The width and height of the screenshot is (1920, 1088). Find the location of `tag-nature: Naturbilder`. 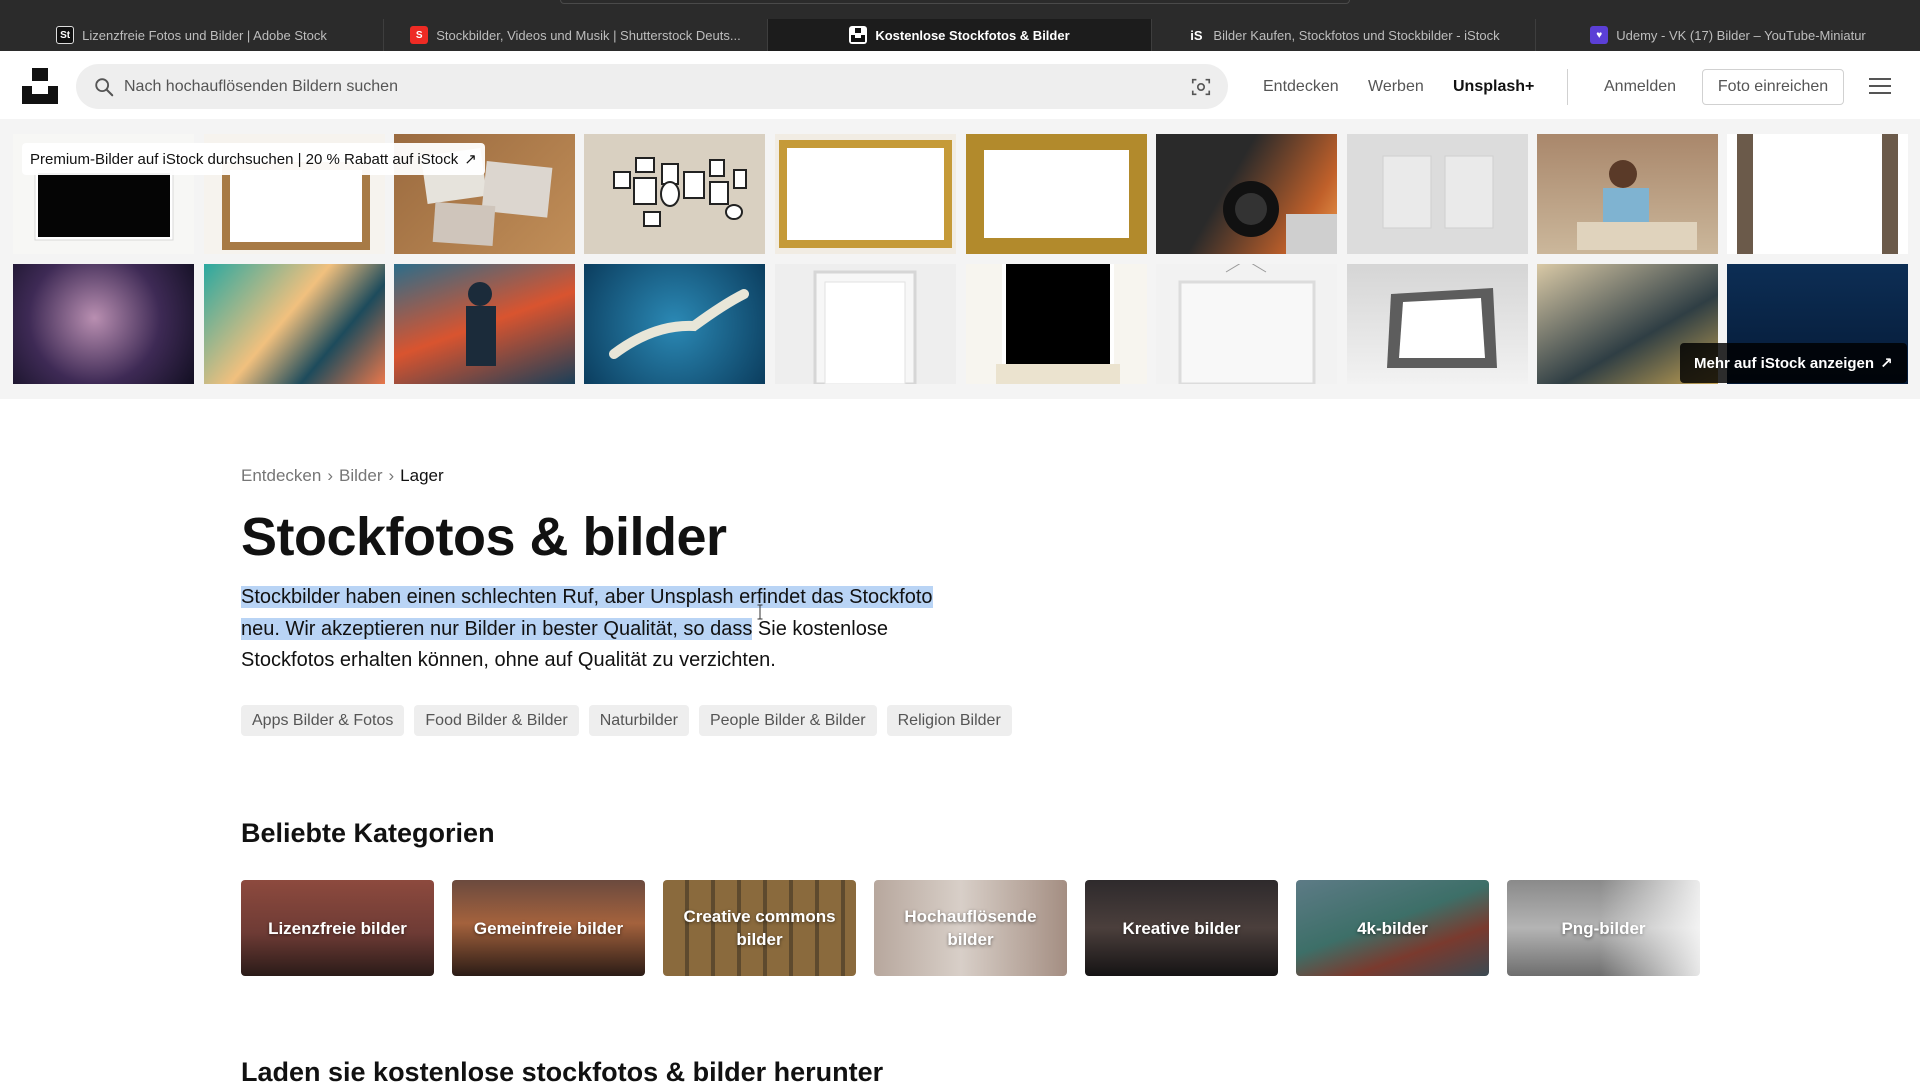

tag-nature: Naturbilder is located at coordinates (638, 720).